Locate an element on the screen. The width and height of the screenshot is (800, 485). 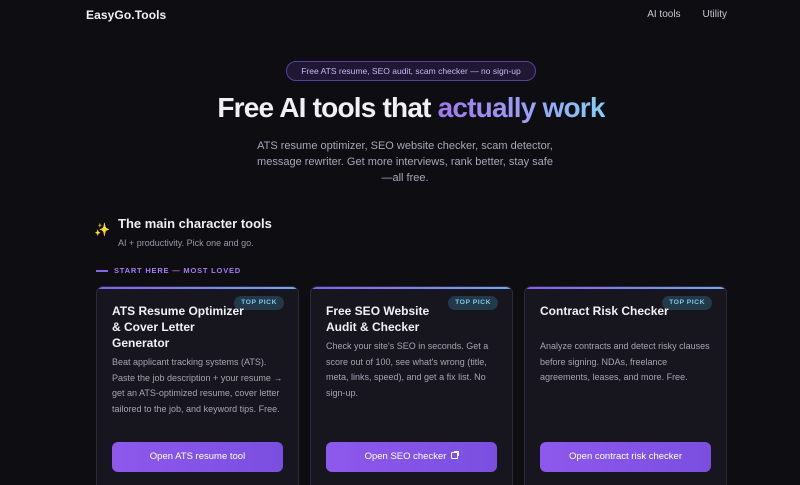
open-seo-button: Open SEO checker is located at coordinates (411, 457).